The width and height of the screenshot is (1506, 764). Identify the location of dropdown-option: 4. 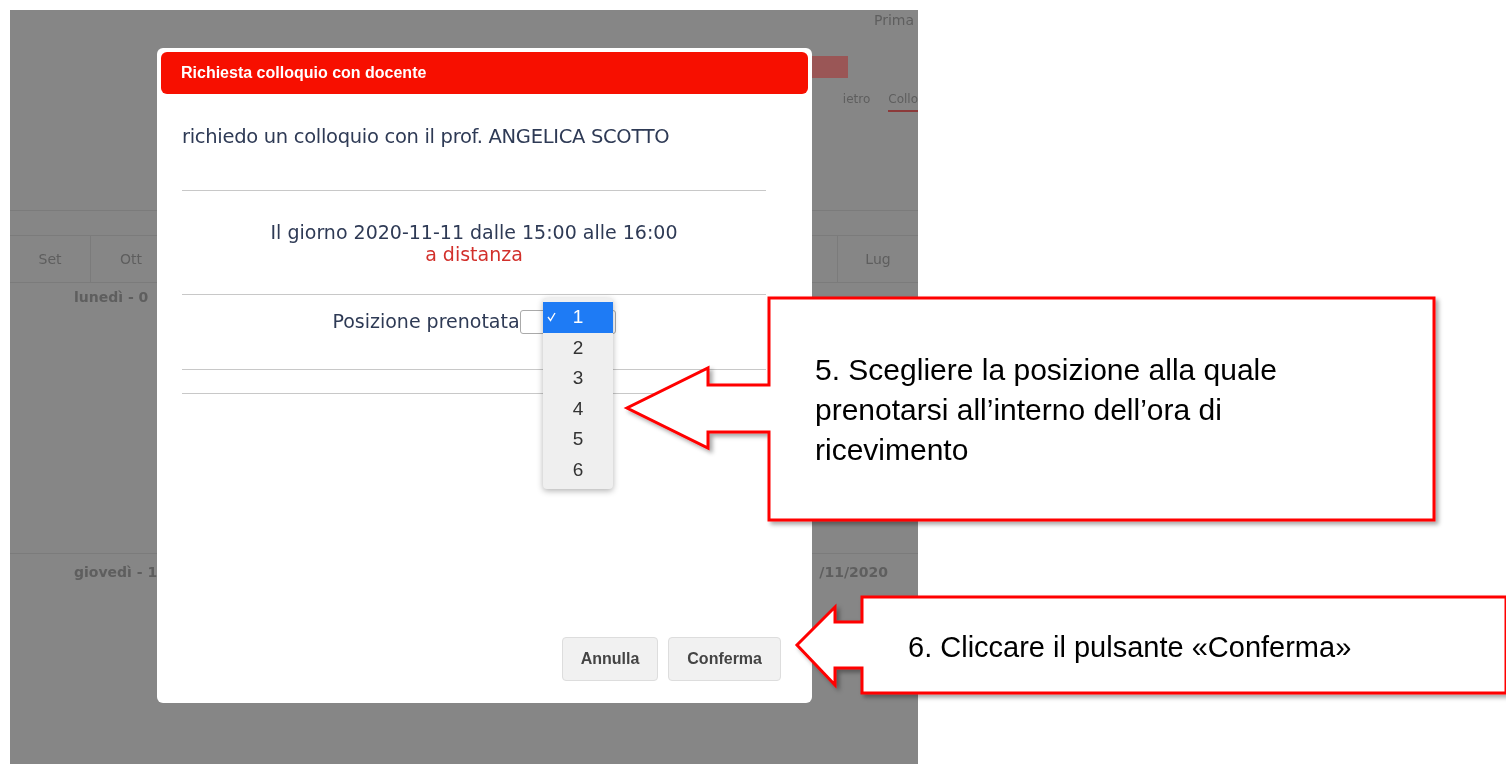
(578, 408).